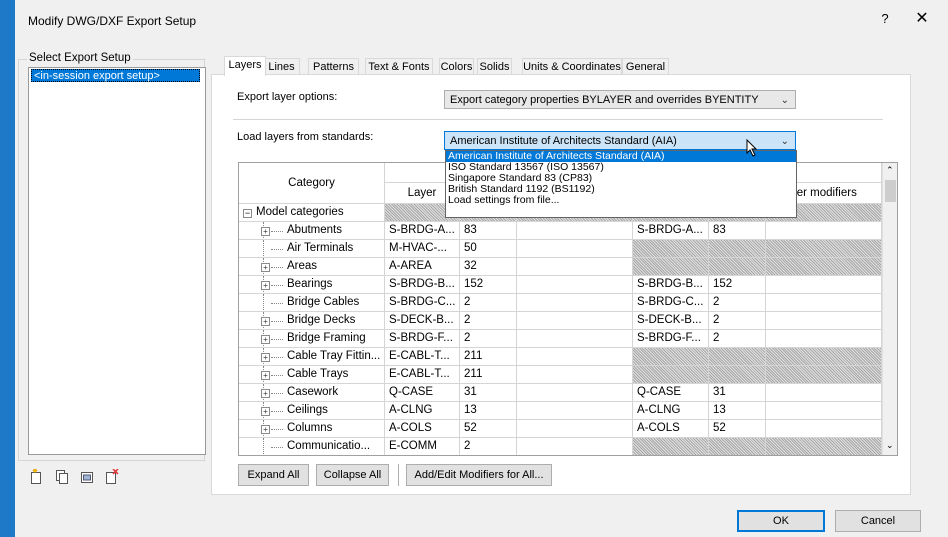 This screenshot has height=537, width=948. Describe the element at coordinates (488, 357) in the screenshot. I see `color-cell: 211` at that location.